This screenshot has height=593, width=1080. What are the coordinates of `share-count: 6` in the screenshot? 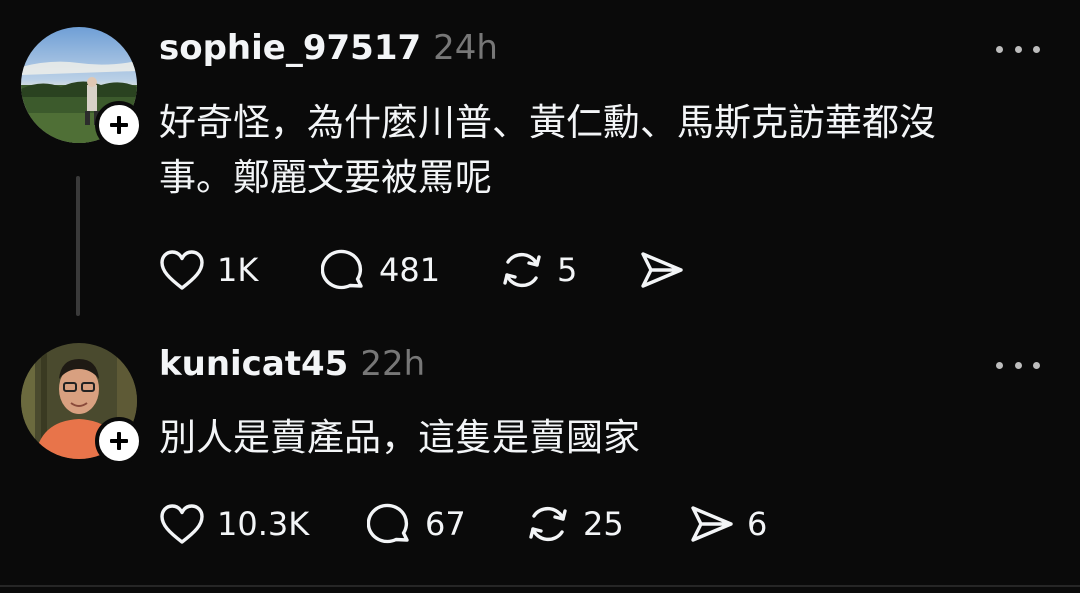 It's located at (757, 524).